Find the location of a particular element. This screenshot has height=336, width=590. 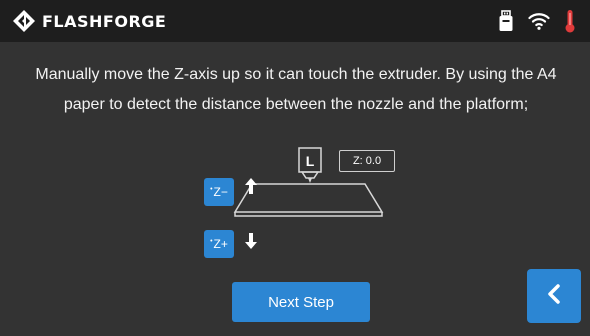

top-bar: FLASHFORGE is located at coordinates (295, 21).